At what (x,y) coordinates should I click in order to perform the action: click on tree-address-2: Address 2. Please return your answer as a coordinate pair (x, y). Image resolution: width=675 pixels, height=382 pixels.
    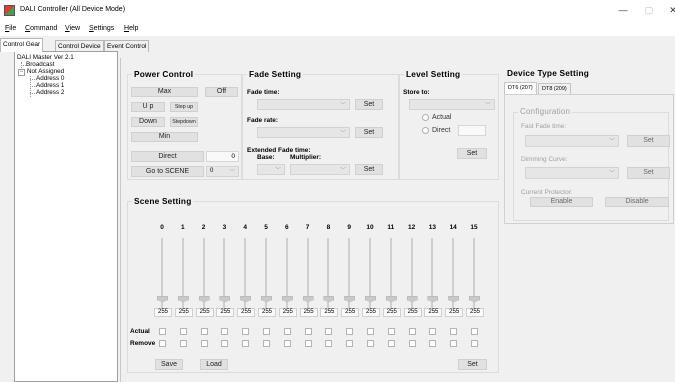
    Looking at the image, I should click on (50, 92).